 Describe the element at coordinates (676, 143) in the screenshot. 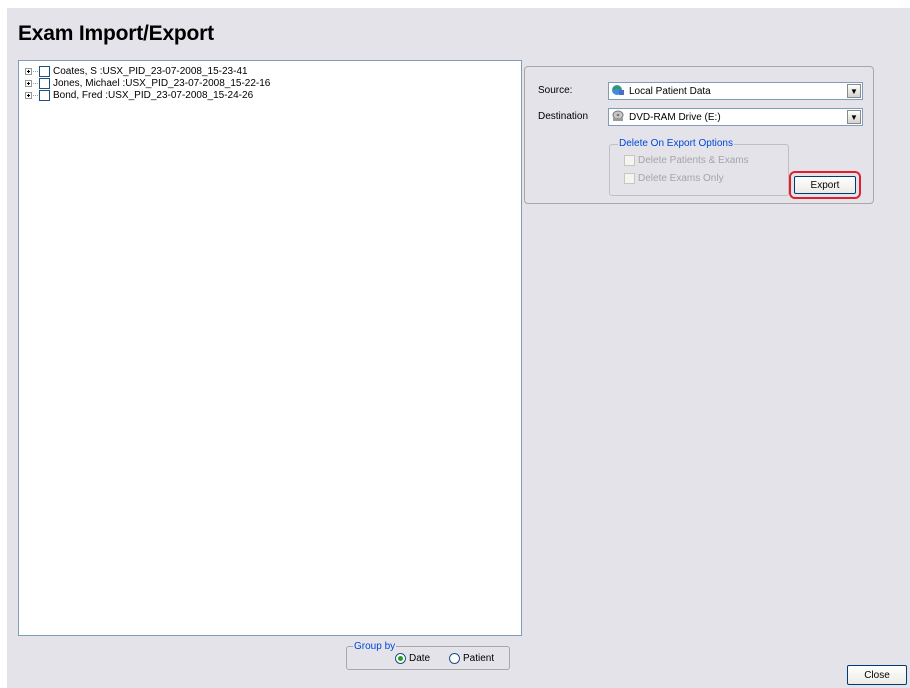

I see `delete-options-legend: Delete On Export Options` at that location.